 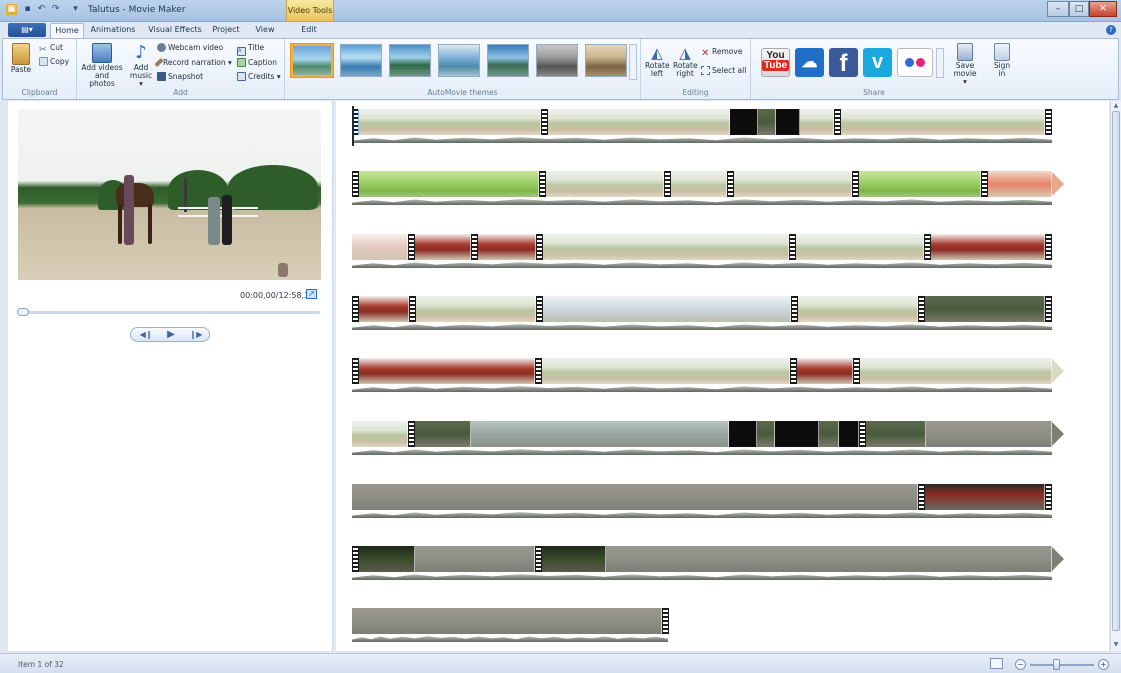 I want to click on undo-icon: ↶, so click(x=41, y=9).